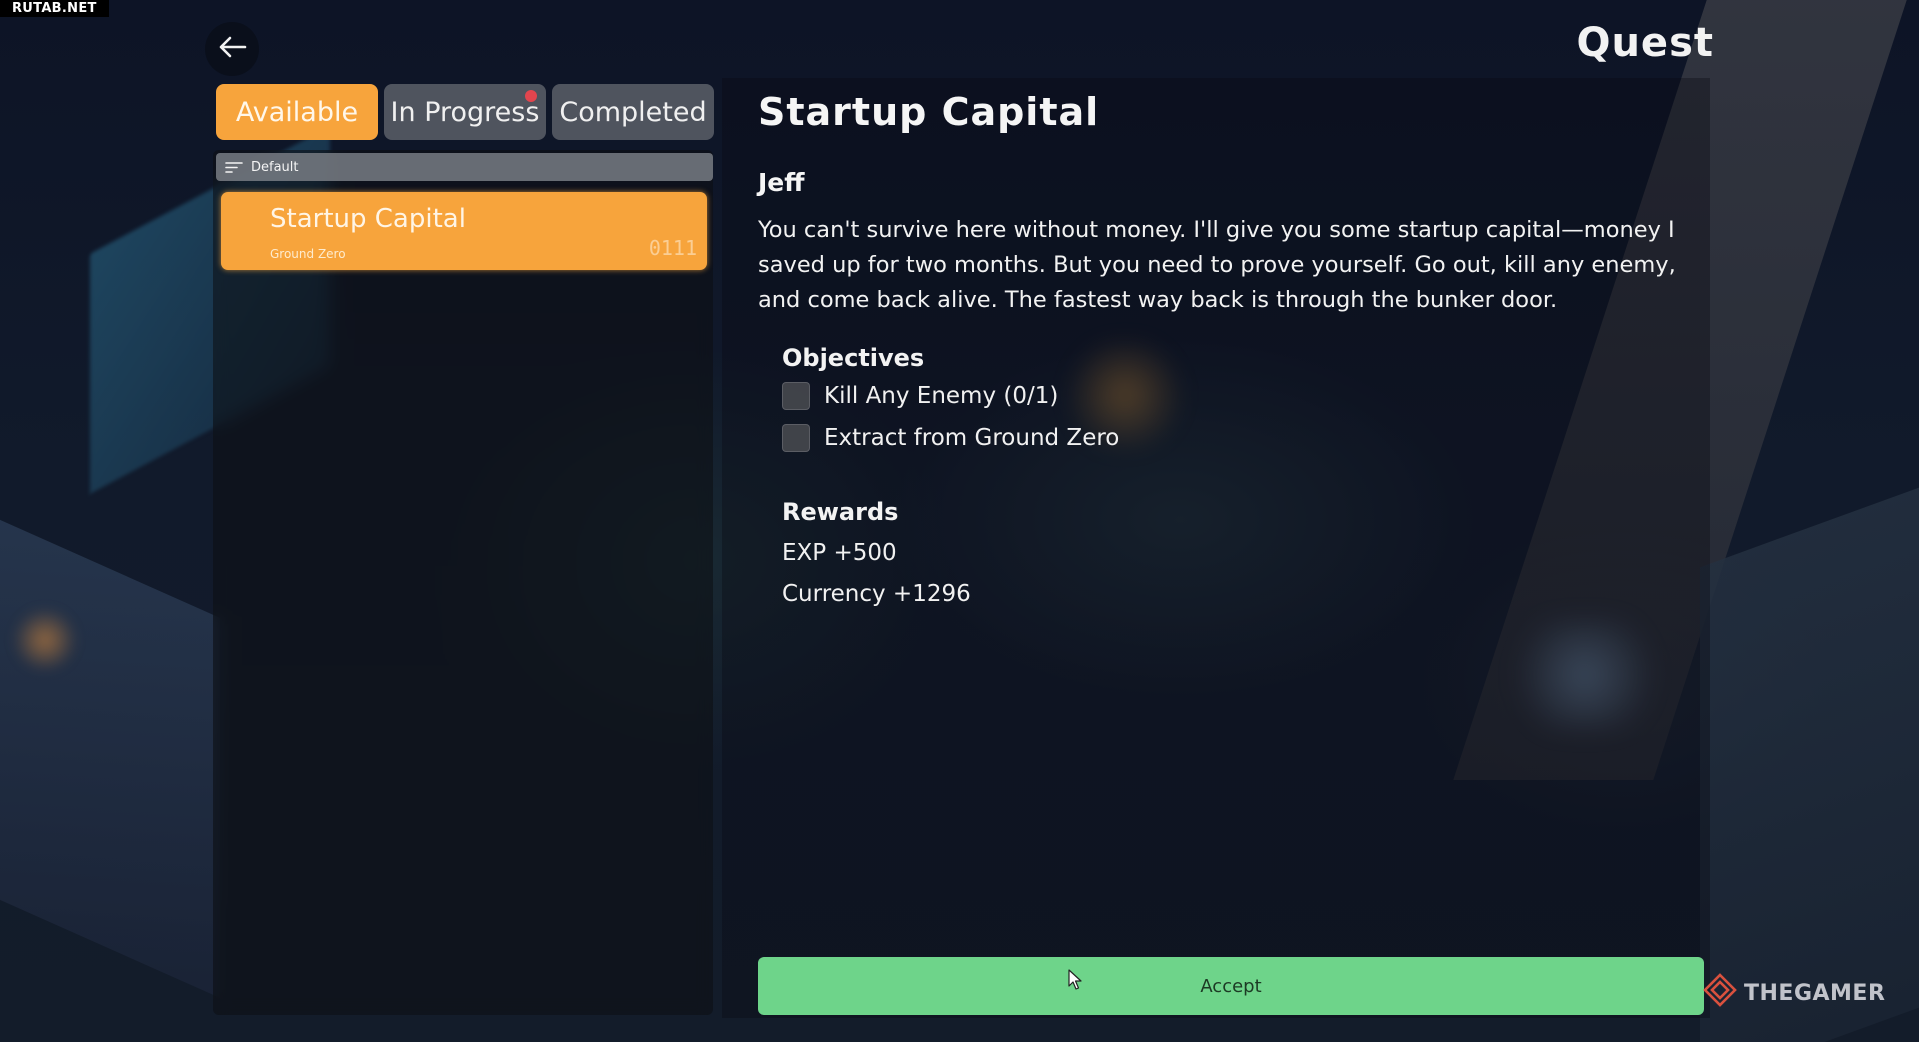 This screenshot has width=1919, height=1042. I want to click on objective-item: Kill Any Enemy (0/1), so click(920, 396).